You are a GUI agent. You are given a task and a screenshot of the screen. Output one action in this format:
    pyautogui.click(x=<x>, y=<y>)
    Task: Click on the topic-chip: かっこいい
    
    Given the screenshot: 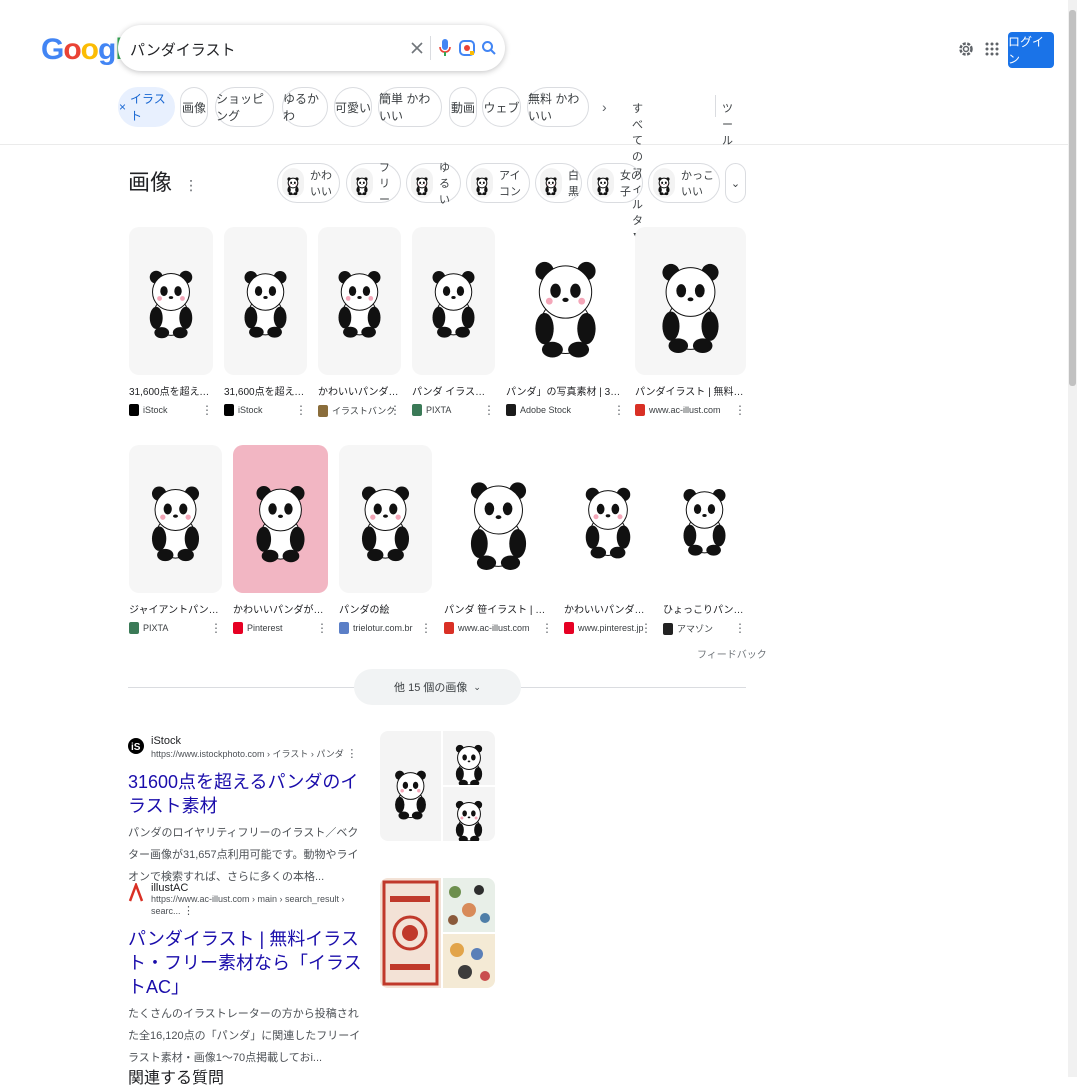 What is the action you would take?
    pyautogui.click(x=684, y=183)
    